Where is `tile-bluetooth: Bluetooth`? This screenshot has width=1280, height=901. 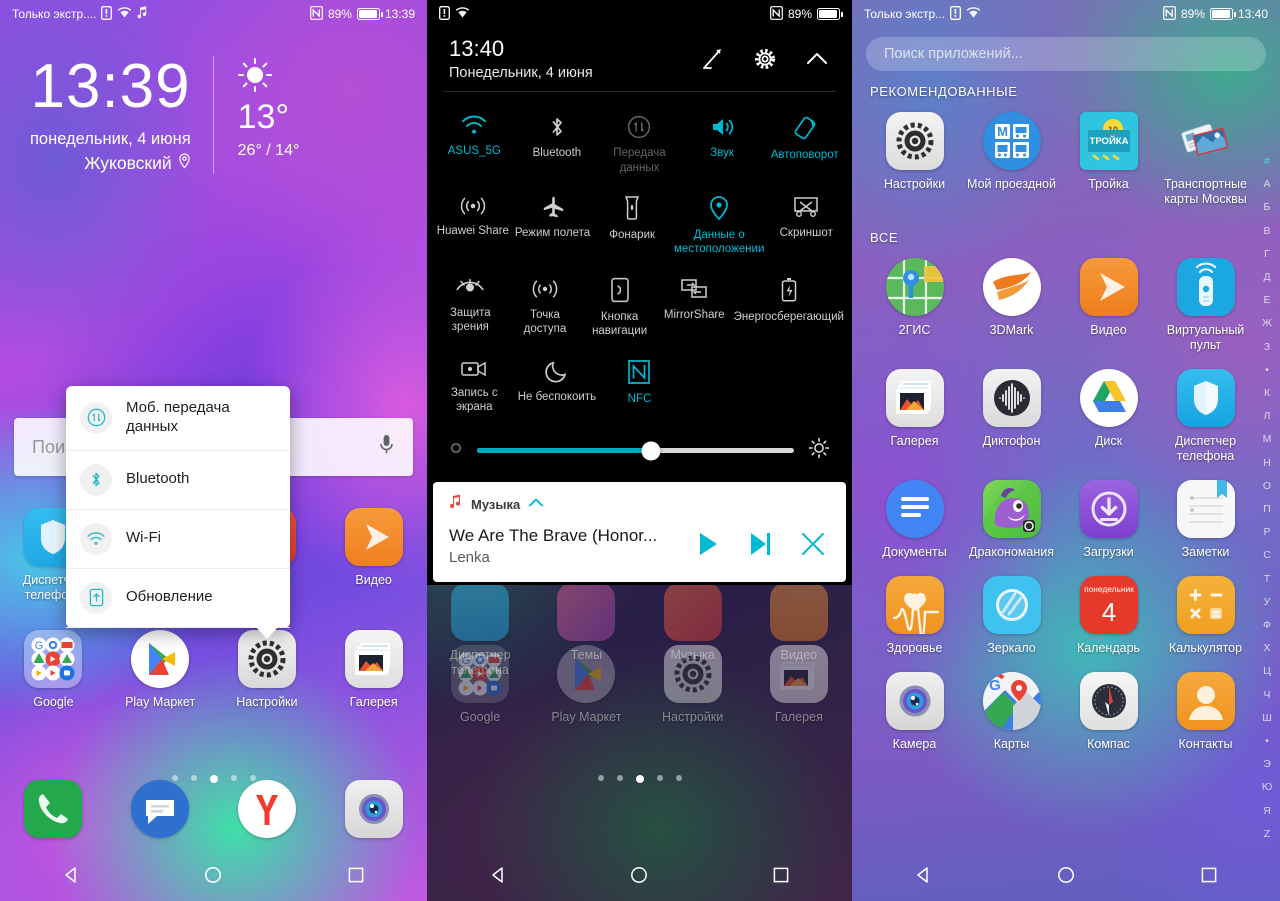 tile-bluetooth: Bluetooth is located at coordinates (557, 146).